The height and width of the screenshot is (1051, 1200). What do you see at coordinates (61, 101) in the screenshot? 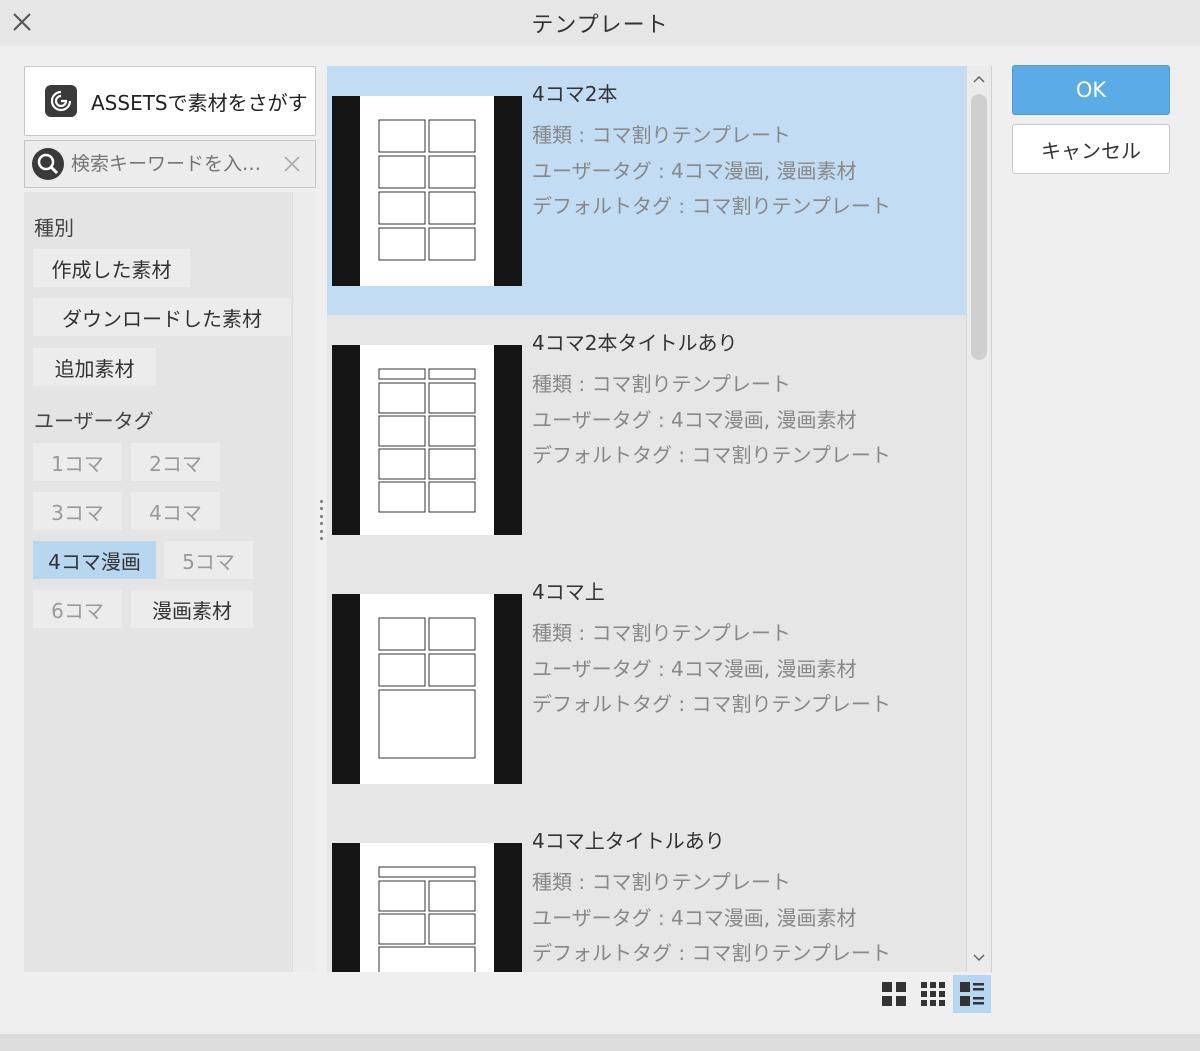
I see `assets-logo-icon` at bounding box center [61, 101].